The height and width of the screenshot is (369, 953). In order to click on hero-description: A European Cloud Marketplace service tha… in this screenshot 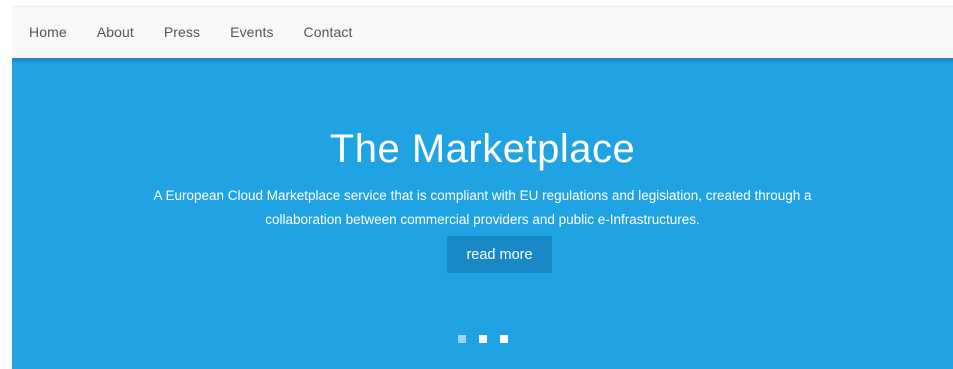, I will do `click(482, 207)`.